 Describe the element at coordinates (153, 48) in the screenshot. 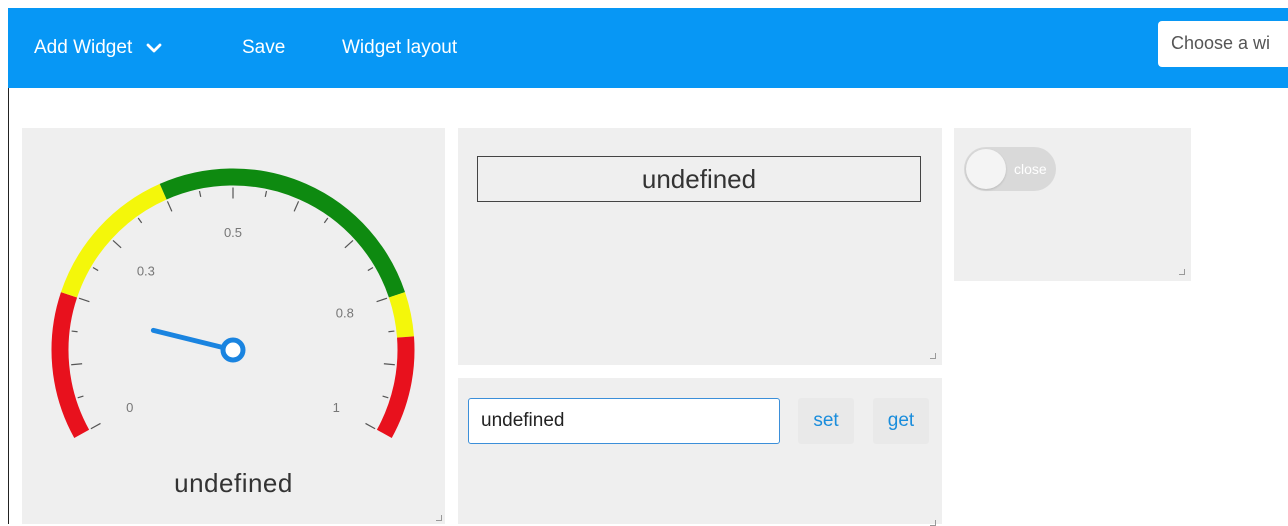

I see `chevron-down-icon` at that location.